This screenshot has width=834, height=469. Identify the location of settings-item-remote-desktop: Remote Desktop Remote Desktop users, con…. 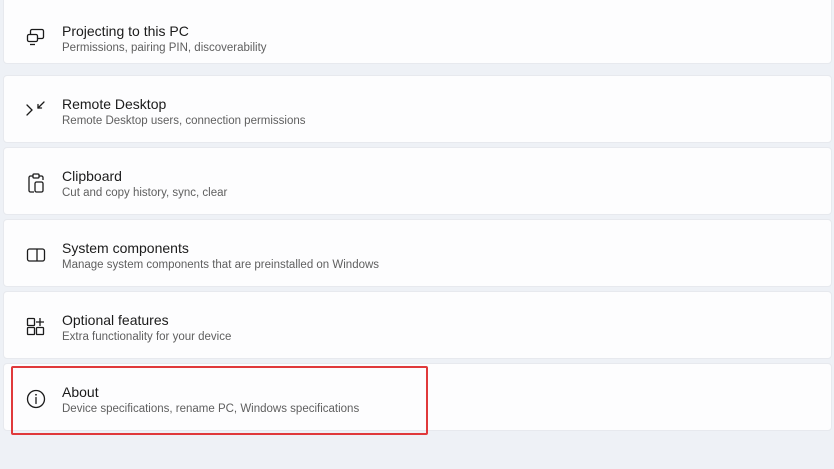
(417, 109).